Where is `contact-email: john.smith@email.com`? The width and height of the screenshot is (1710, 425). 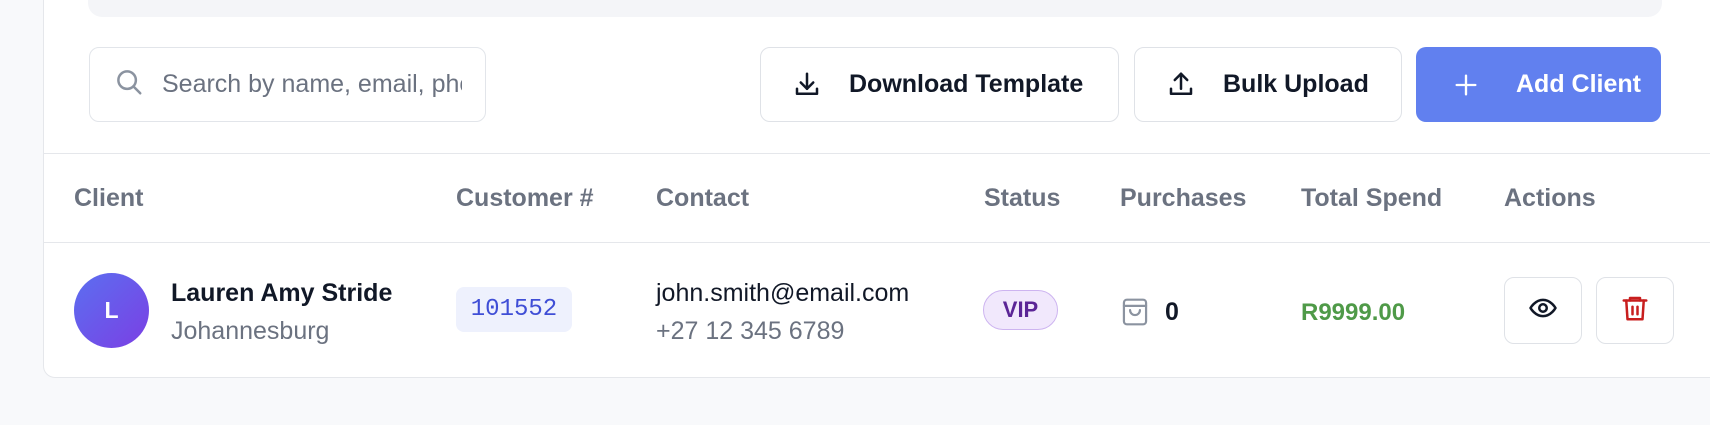 contact-email: john.smith@email.com is located at coordinates (783, 293).